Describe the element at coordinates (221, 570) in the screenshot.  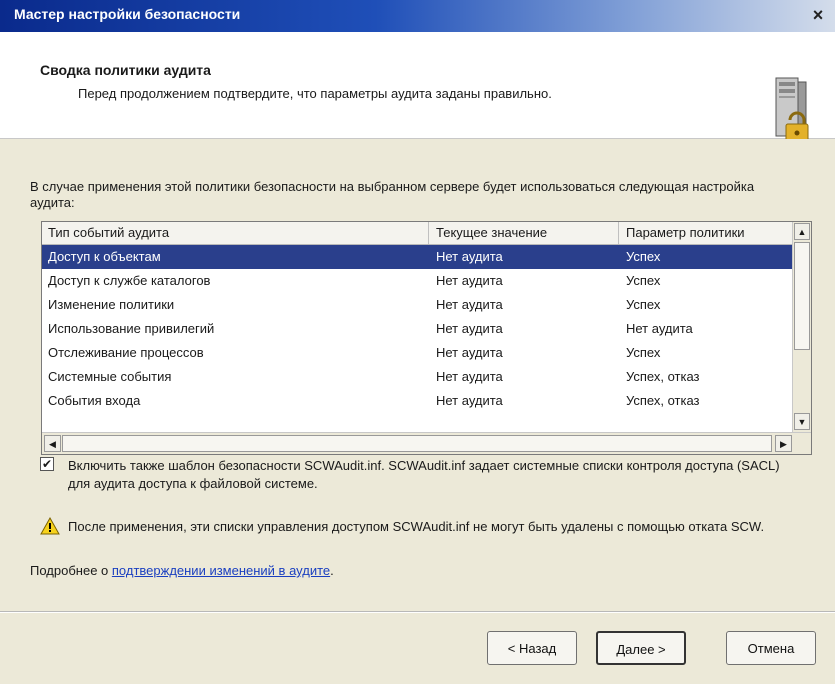
I see `audit-changes-link: подтверждении изменений в аудите` at that location.